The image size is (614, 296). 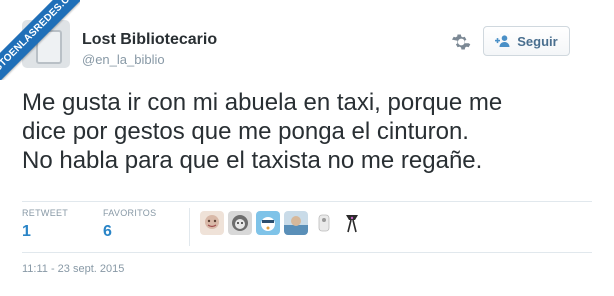 What do you see at coordinates (45, 224) in the screenshot?
I see `retweet-stat: RETWEET 1` at bounding box center [45, 224].